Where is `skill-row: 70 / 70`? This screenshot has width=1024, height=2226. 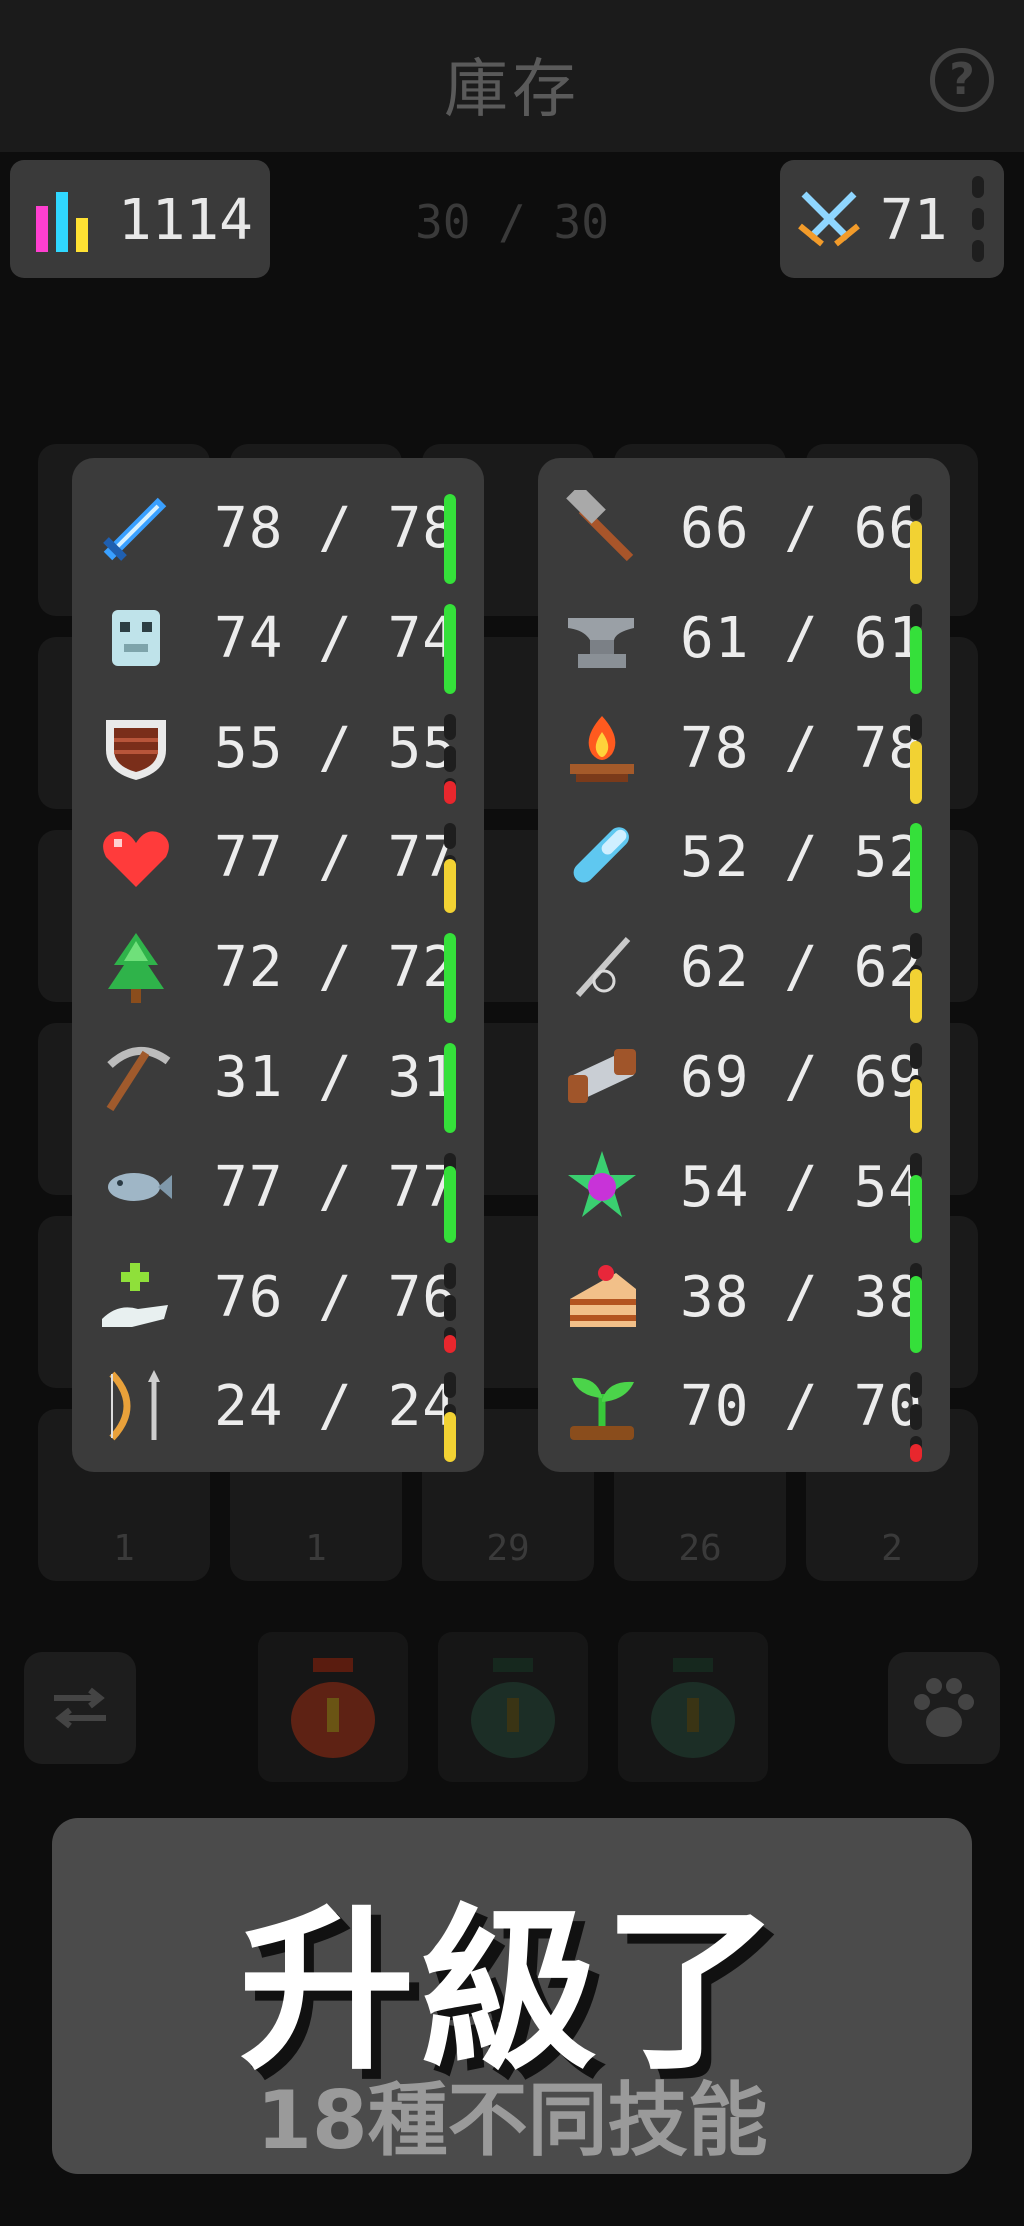
skill-row: 70 / 70 is located at coordinates (744, 1406).